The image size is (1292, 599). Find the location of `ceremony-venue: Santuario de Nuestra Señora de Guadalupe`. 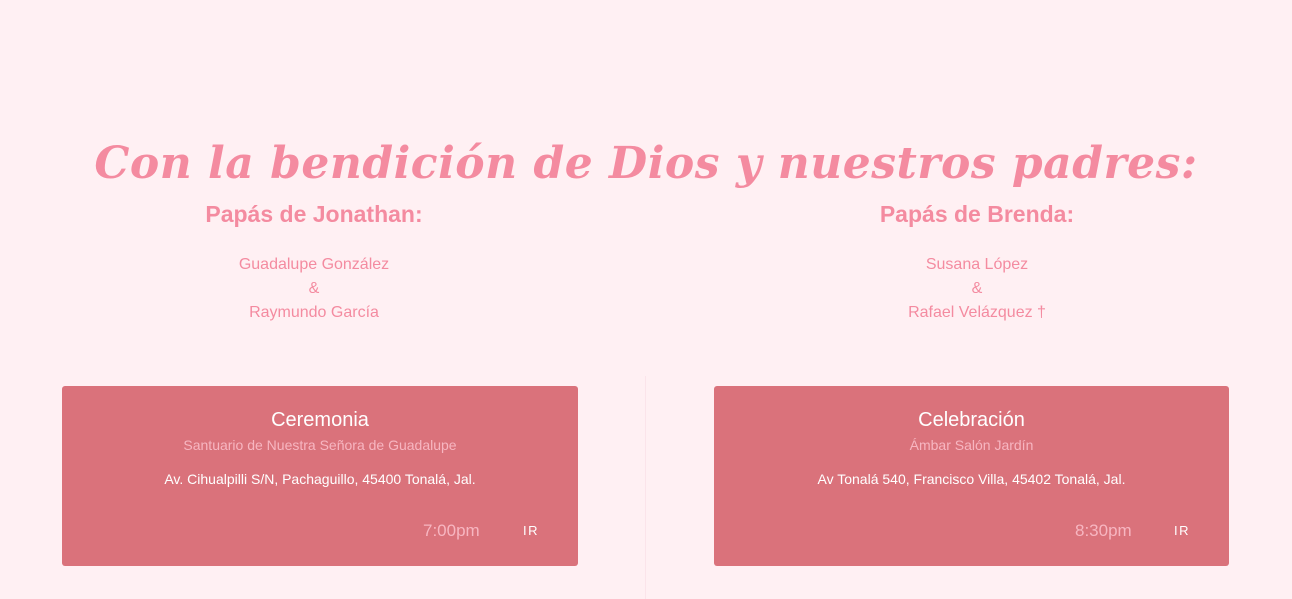

ceremony-venue: Santuario de Nuestra Señora de Guadalupe is located at coordinates (320, 445).